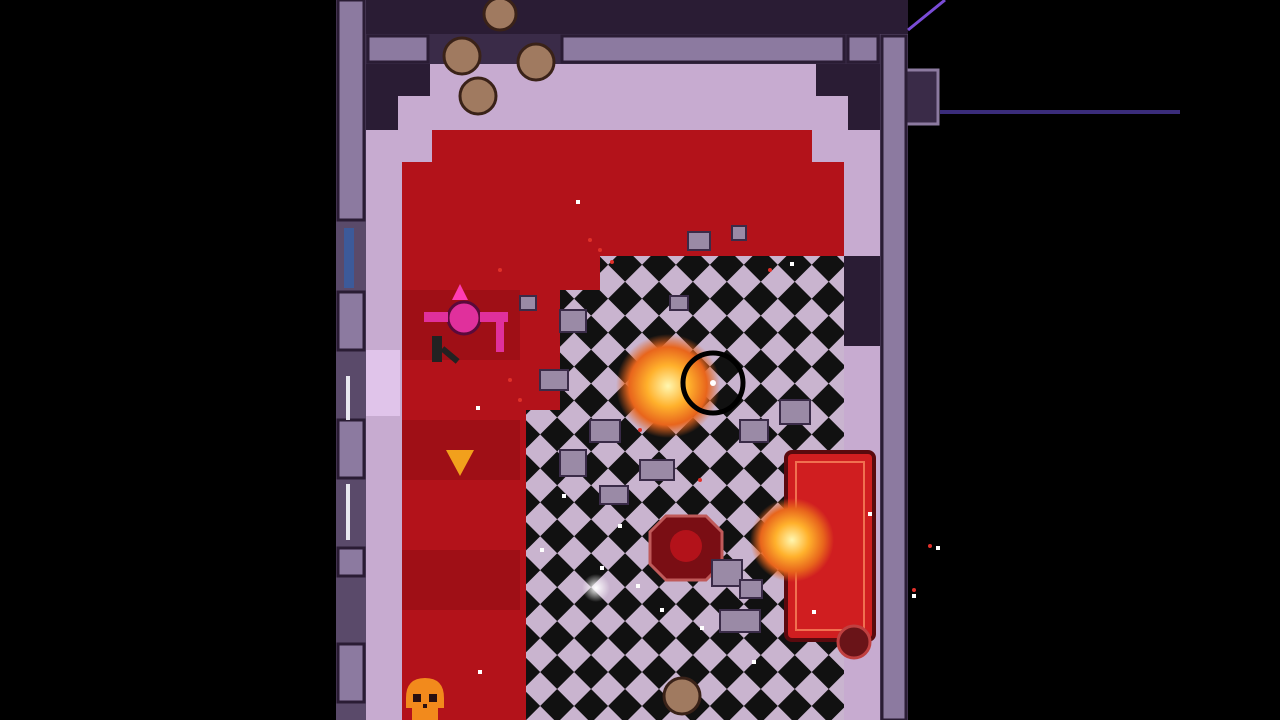 This screenshot has height=720, width=1280. I want to click on muzzle-flash, so click(596, 588).